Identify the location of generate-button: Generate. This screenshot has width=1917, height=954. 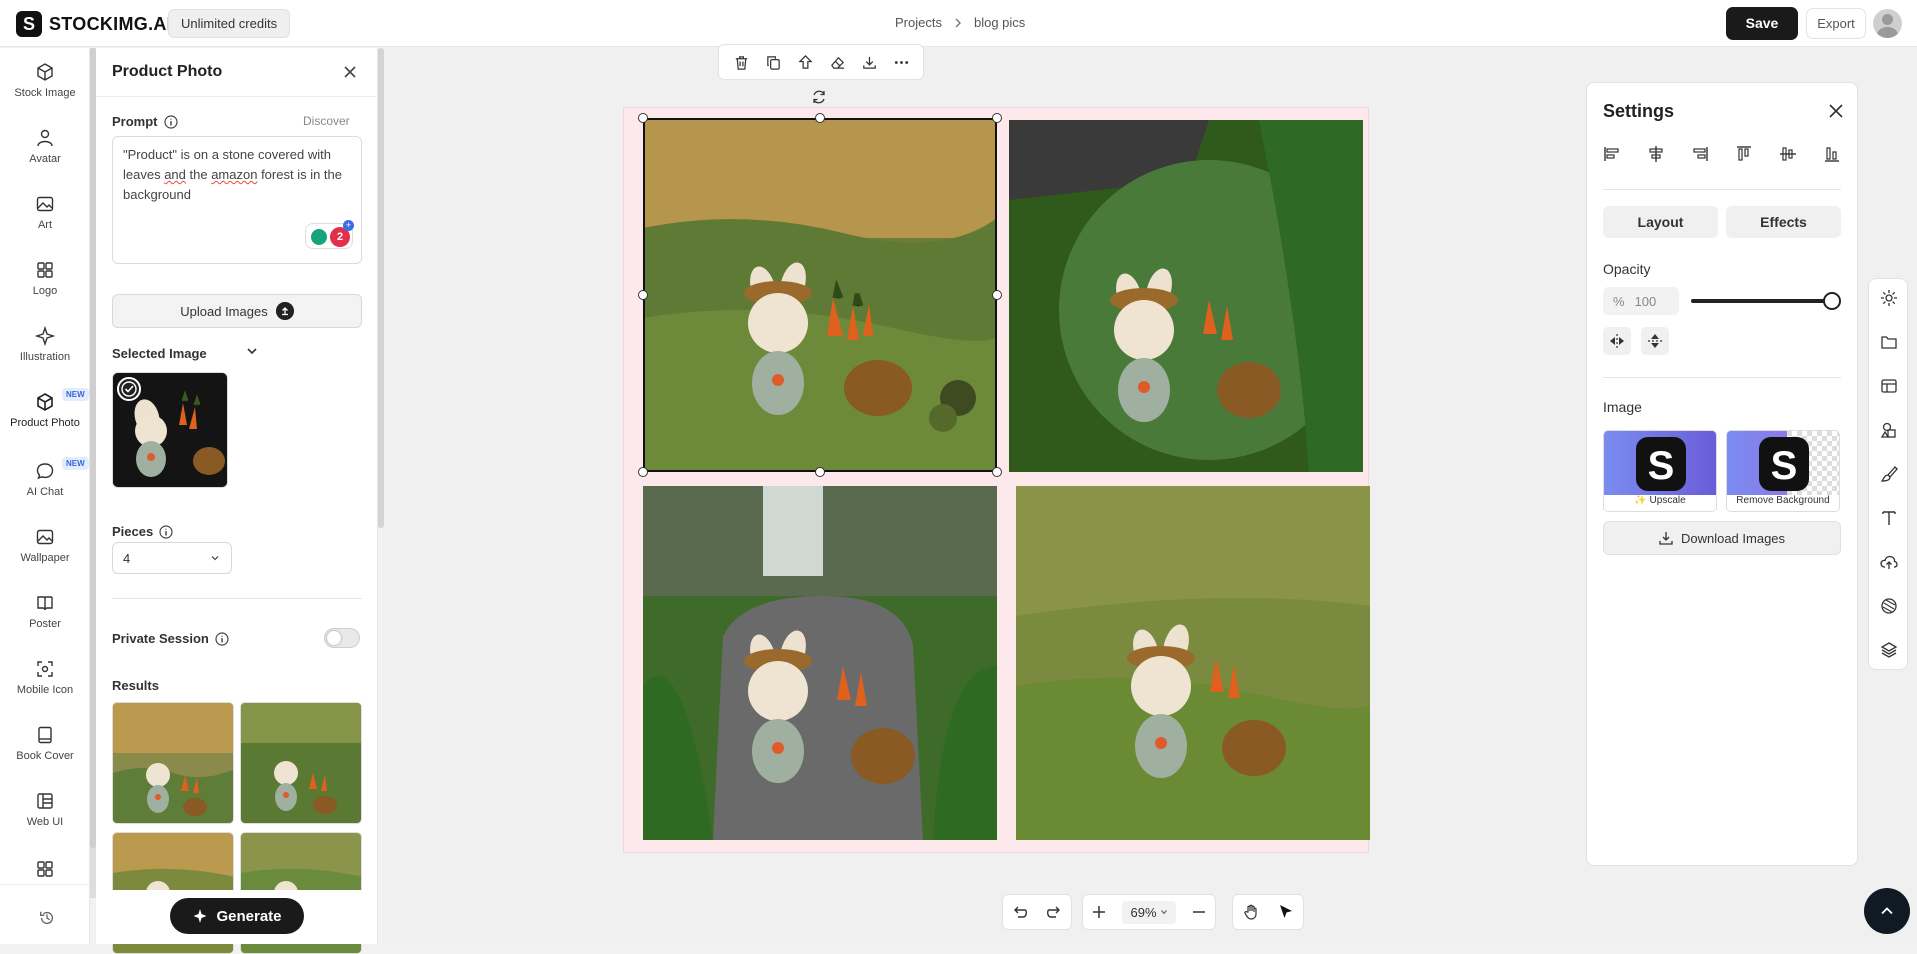
(237, 916).